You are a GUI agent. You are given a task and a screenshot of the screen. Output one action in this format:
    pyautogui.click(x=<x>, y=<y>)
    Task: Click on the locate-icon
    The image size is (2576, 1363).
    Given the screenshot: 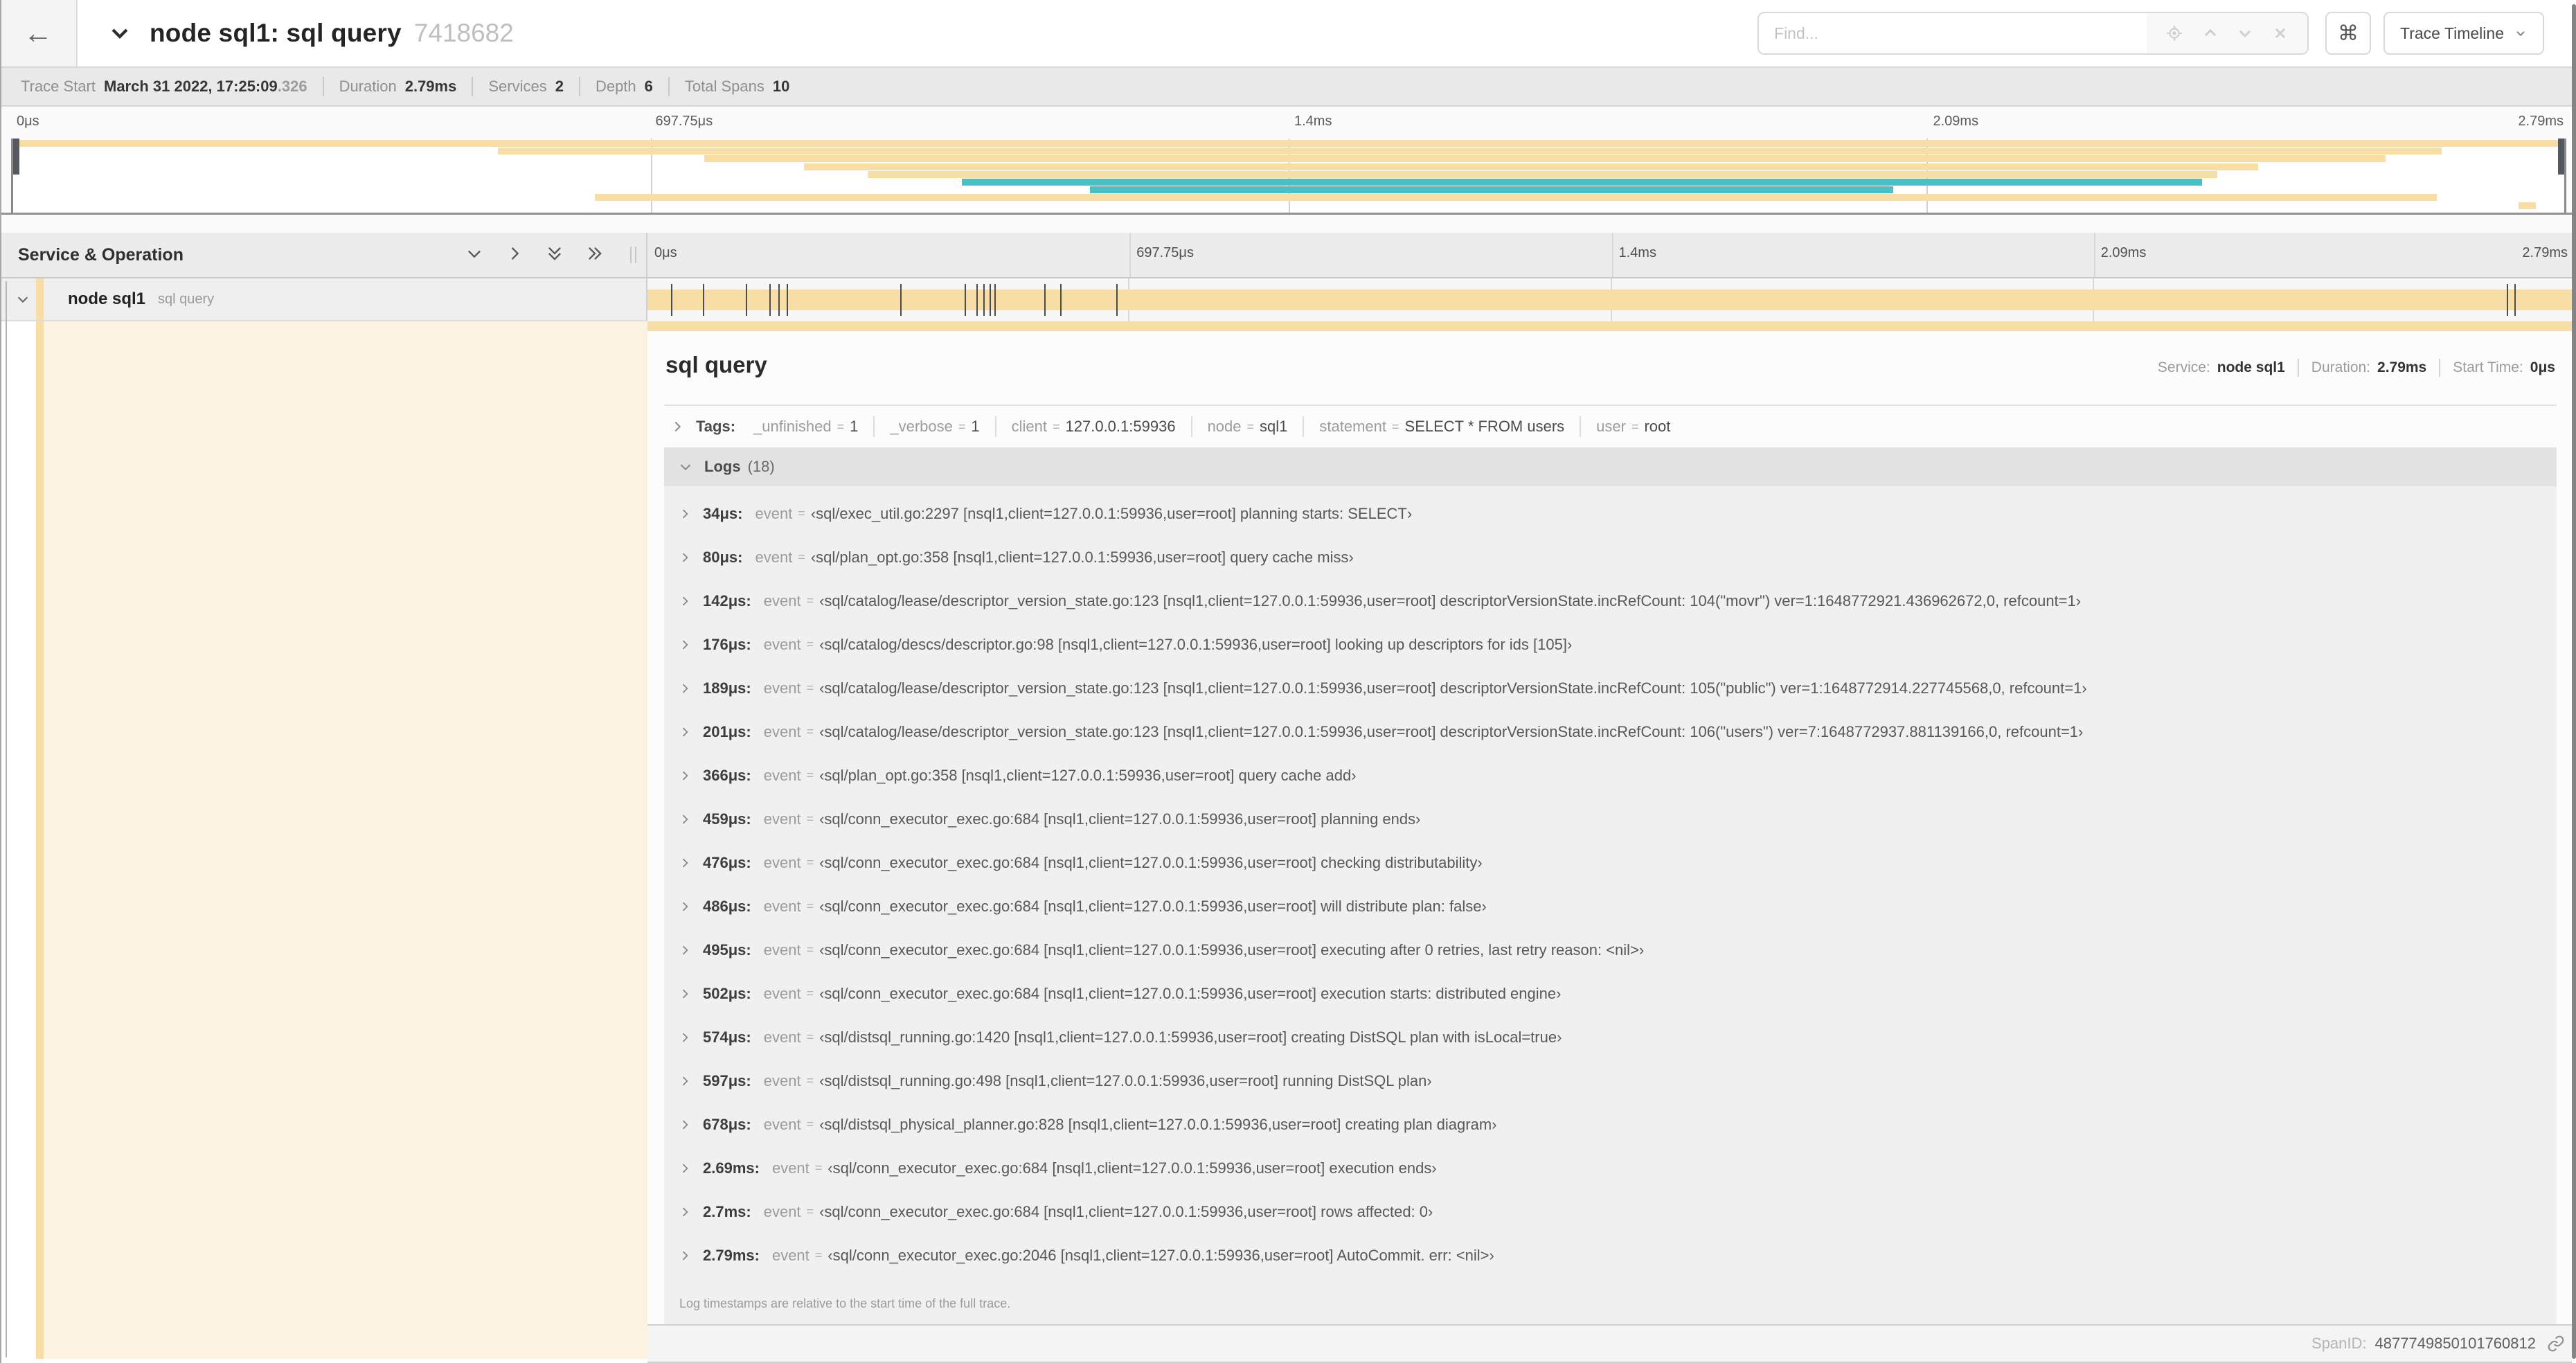 What is the action you would take?
    pyautogui.click(x=2174, y=33)
    